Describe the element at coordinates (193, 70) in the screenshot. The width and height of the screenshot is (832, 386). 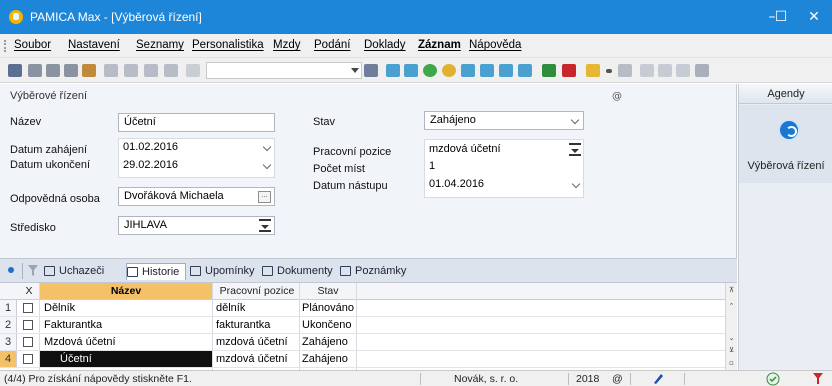
I see `toolbar-paste-icon` at that location.